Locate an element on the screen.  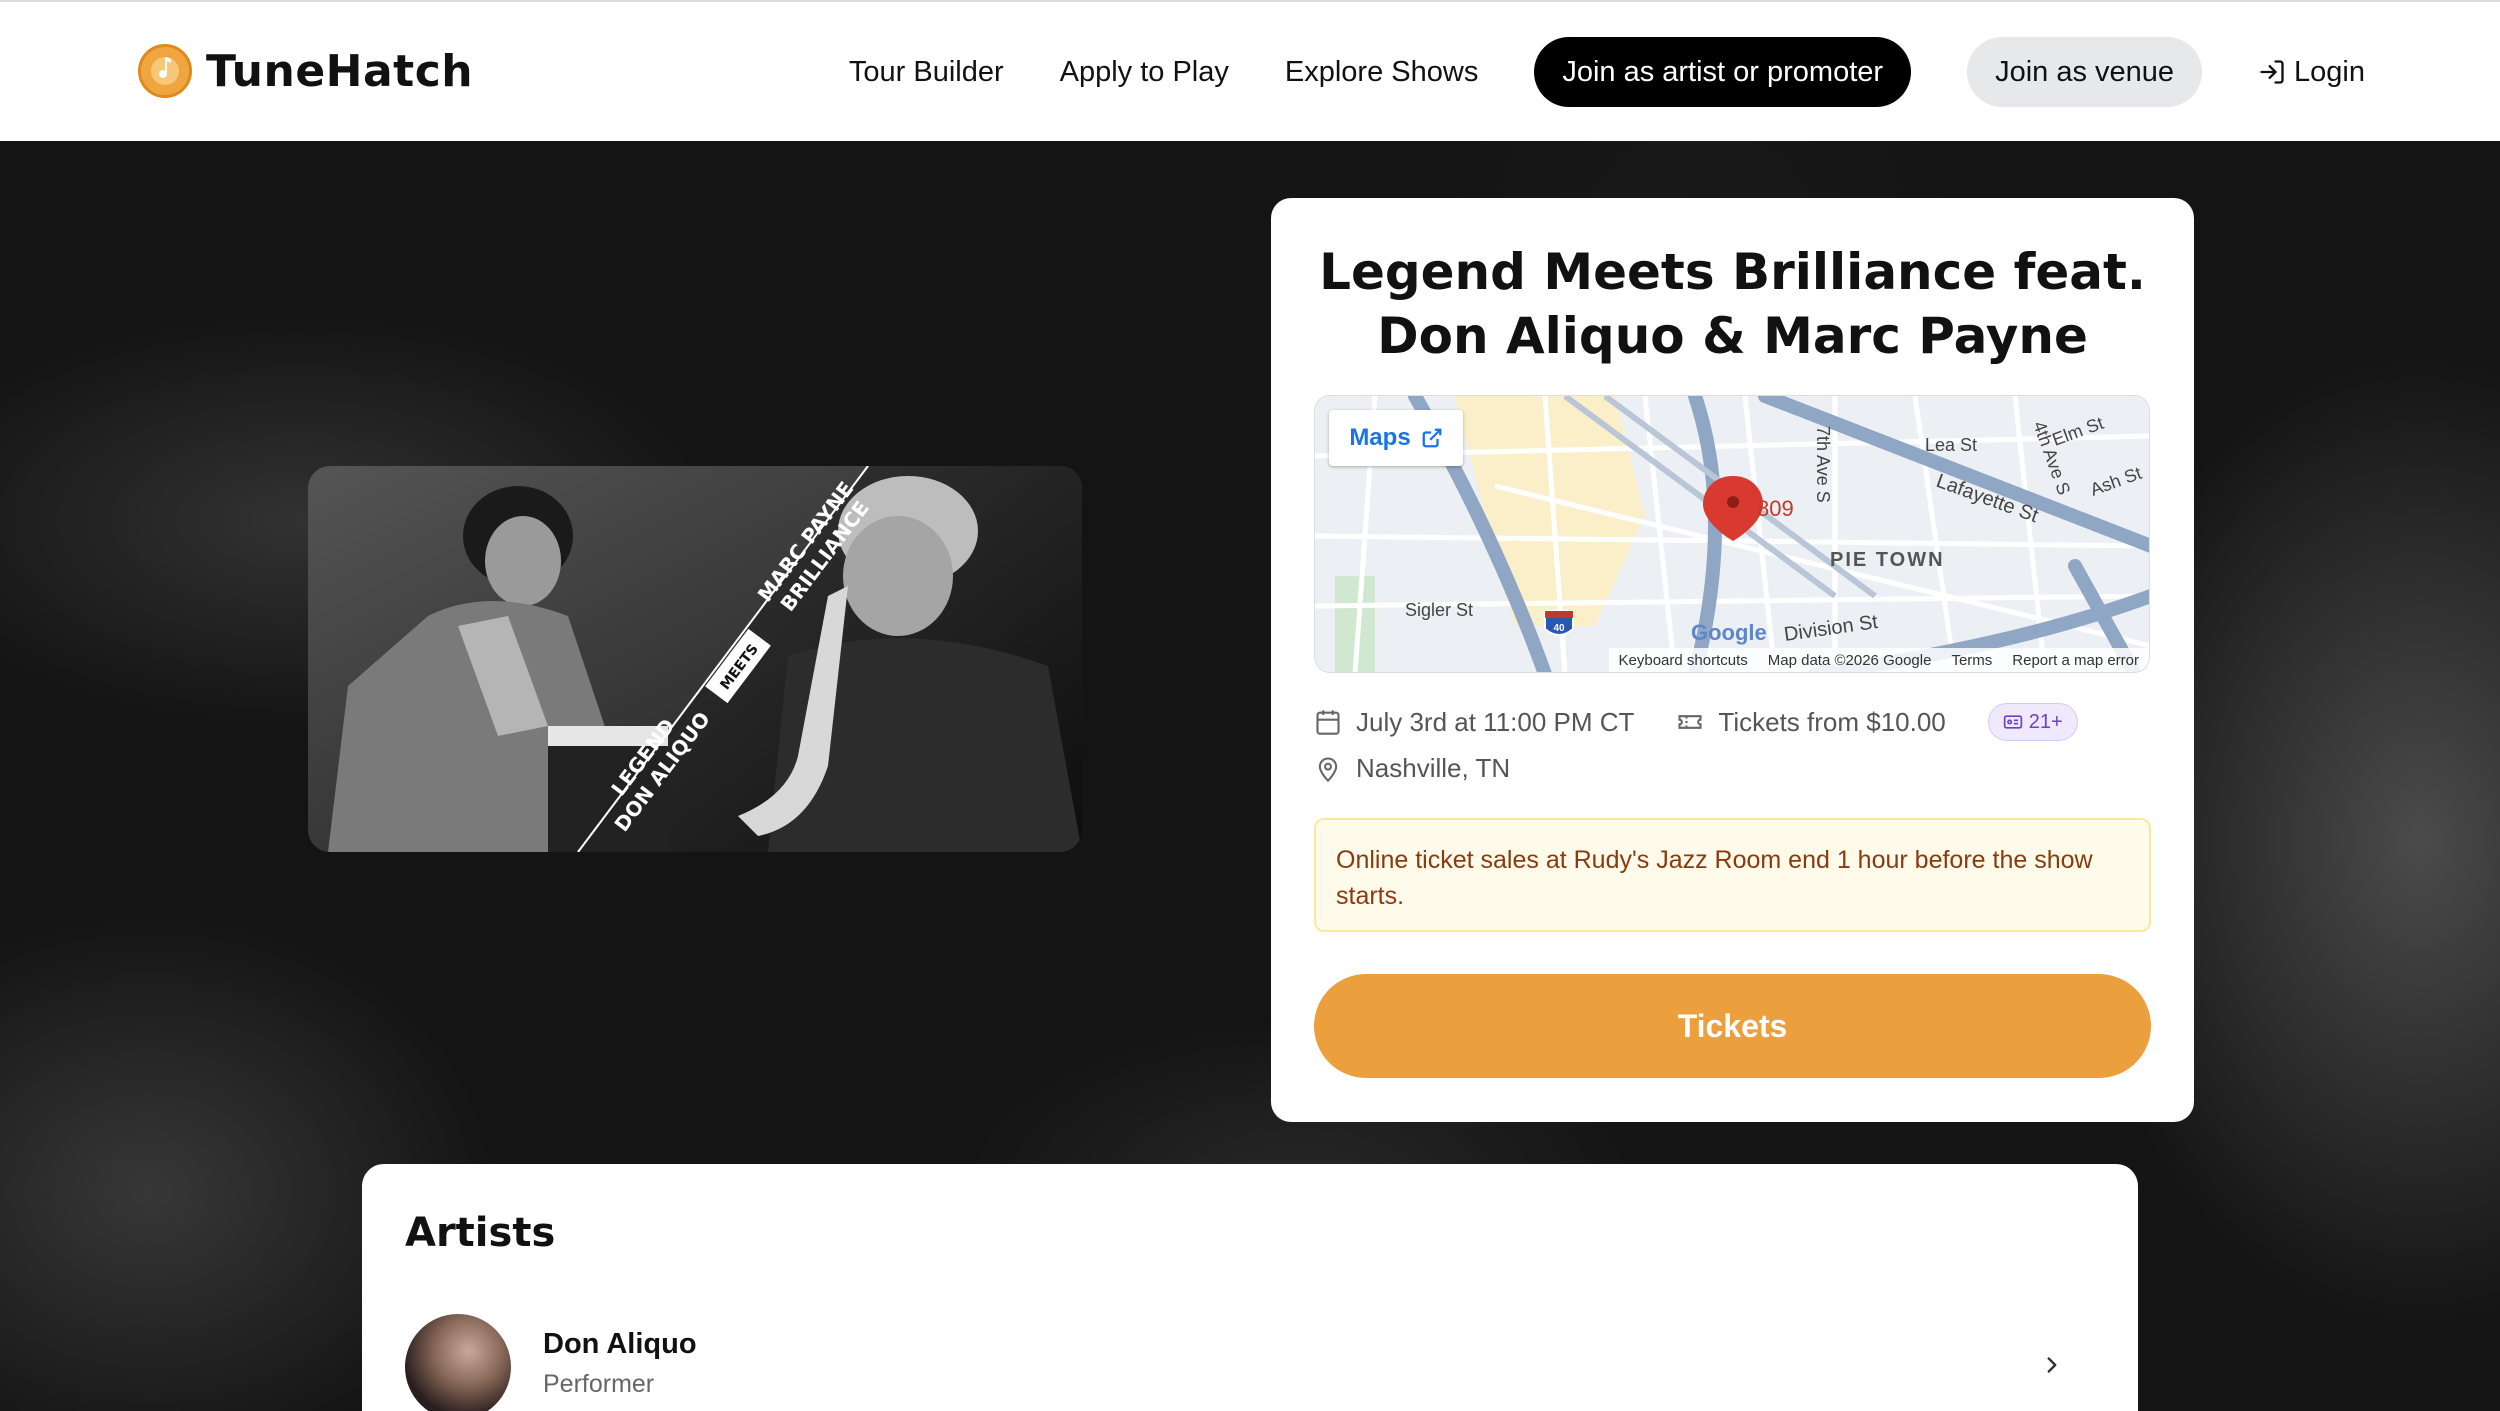
map-label-sigler-st: Sigler St is located at coordinates (1439, 610).